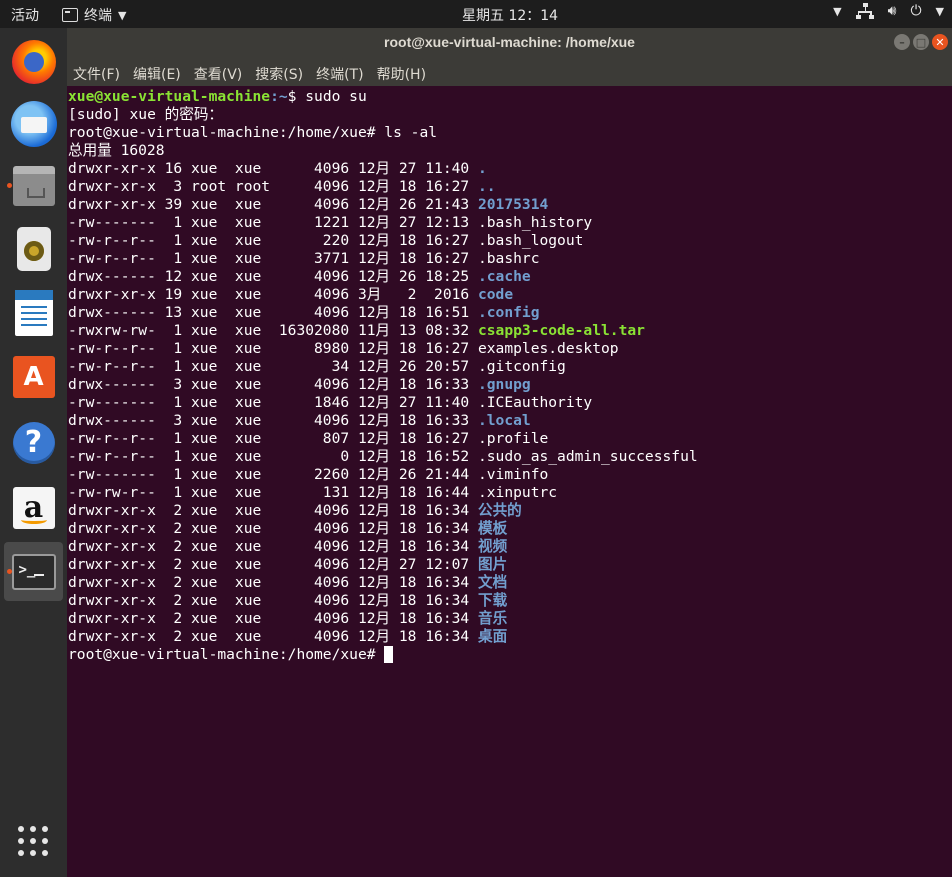 The width and height of the screenshot is (952, 877). What do you see at coordinates (864, 11) in the screenshot?
I see `network-icon` at bounding box center [864, 11].